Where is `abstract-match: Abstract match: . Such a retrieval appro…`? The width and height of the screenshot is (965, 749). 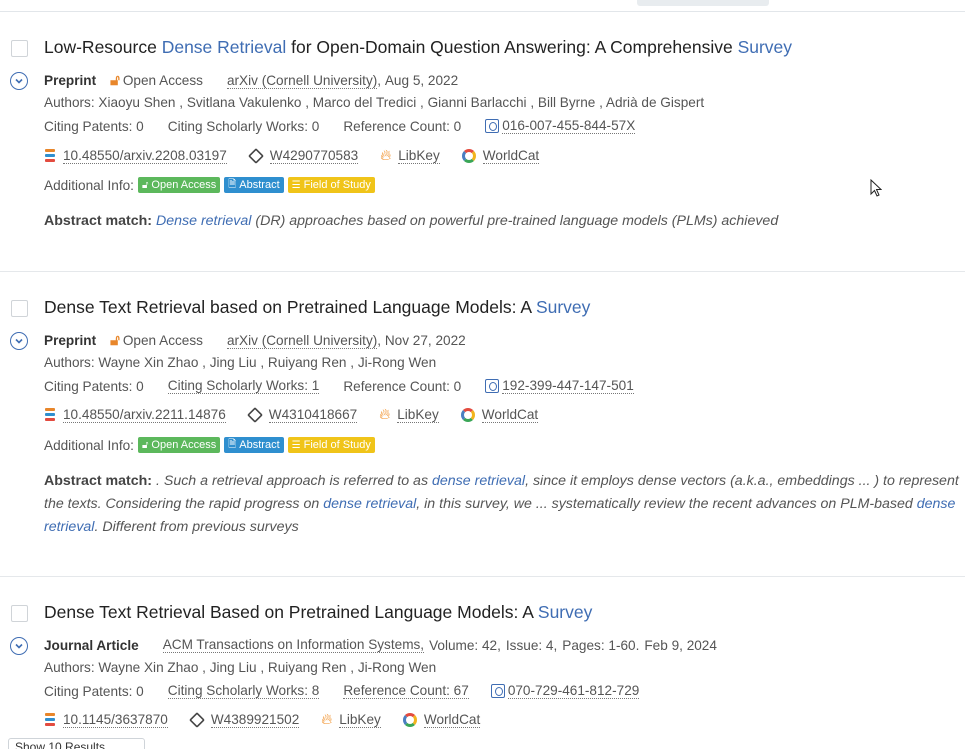
abstract-match: Abstract match: . Such a retrieval appro… is located at coordinates (504, 504).